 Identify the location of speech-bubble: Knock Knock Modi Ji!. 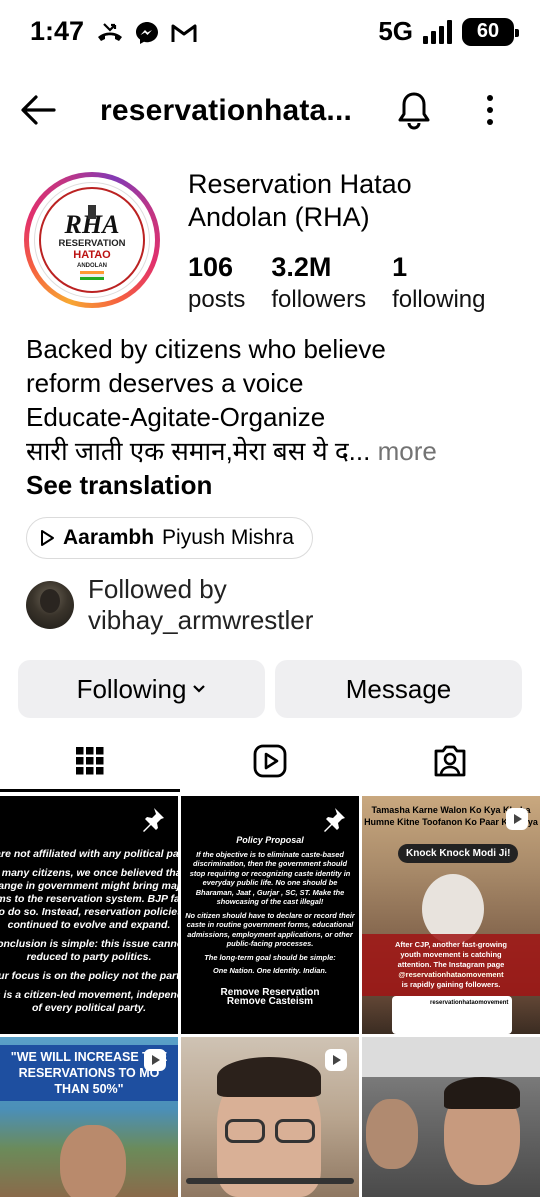
(458, 853).